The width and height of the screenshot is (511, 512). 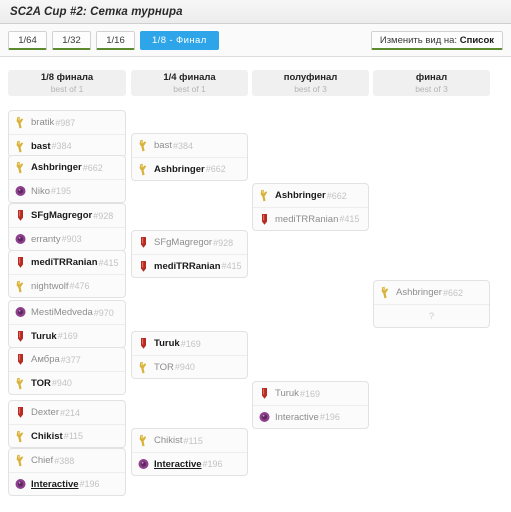 I want to click on player-tag: #195, so click(x=61, y=191).